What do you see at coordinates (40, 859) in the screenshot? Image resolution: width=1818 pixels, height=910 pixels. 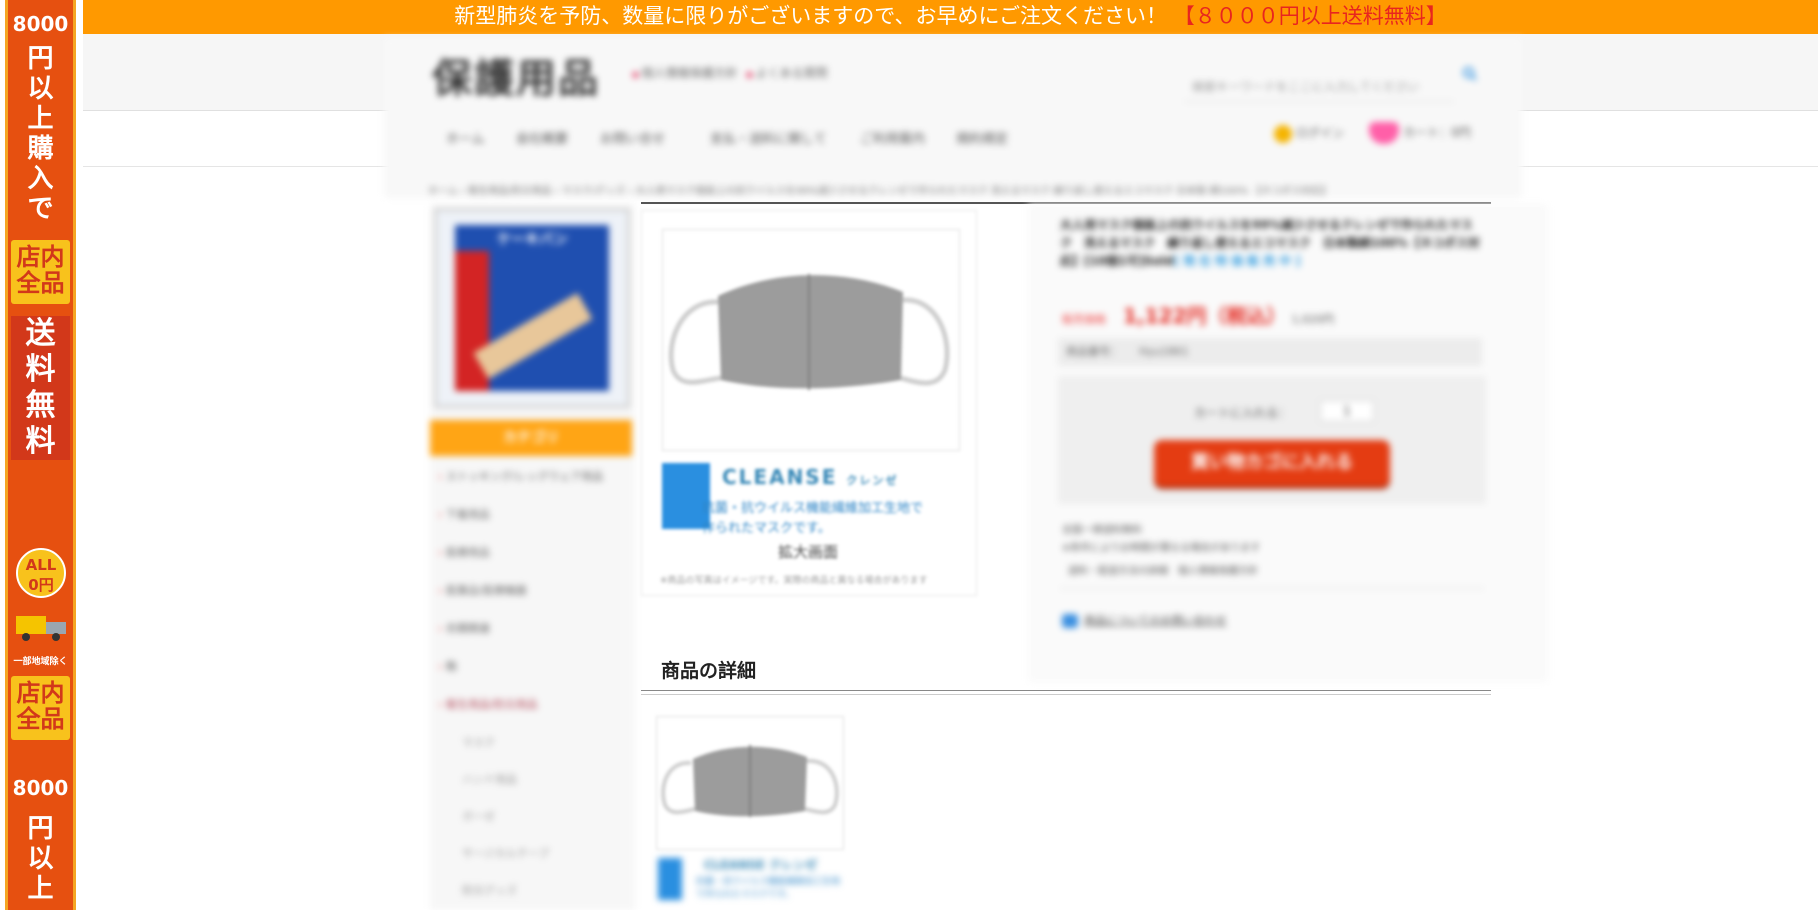 I see `banner-text-bottom: 円 以 上` at bounding box center [40, 859].